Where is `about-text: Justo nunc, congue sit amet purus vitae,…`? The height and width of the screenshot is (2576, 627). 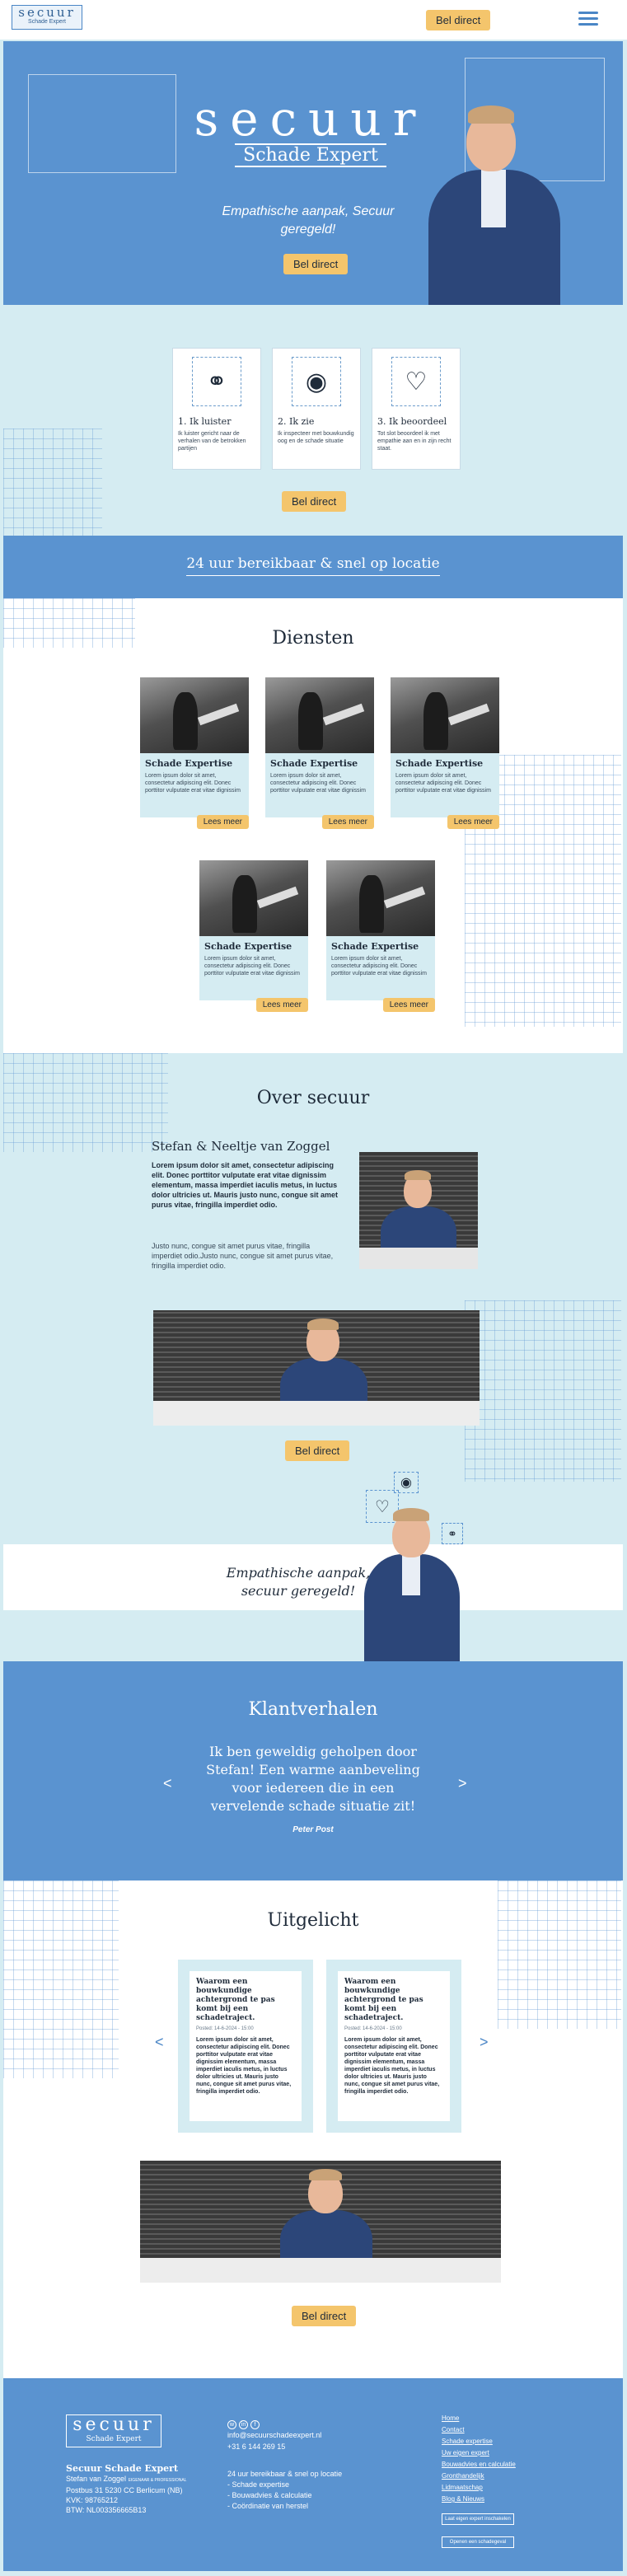
about-text: Justo nunc, congue sit amet purus vitae,… is located at coordinates (243, 1256).